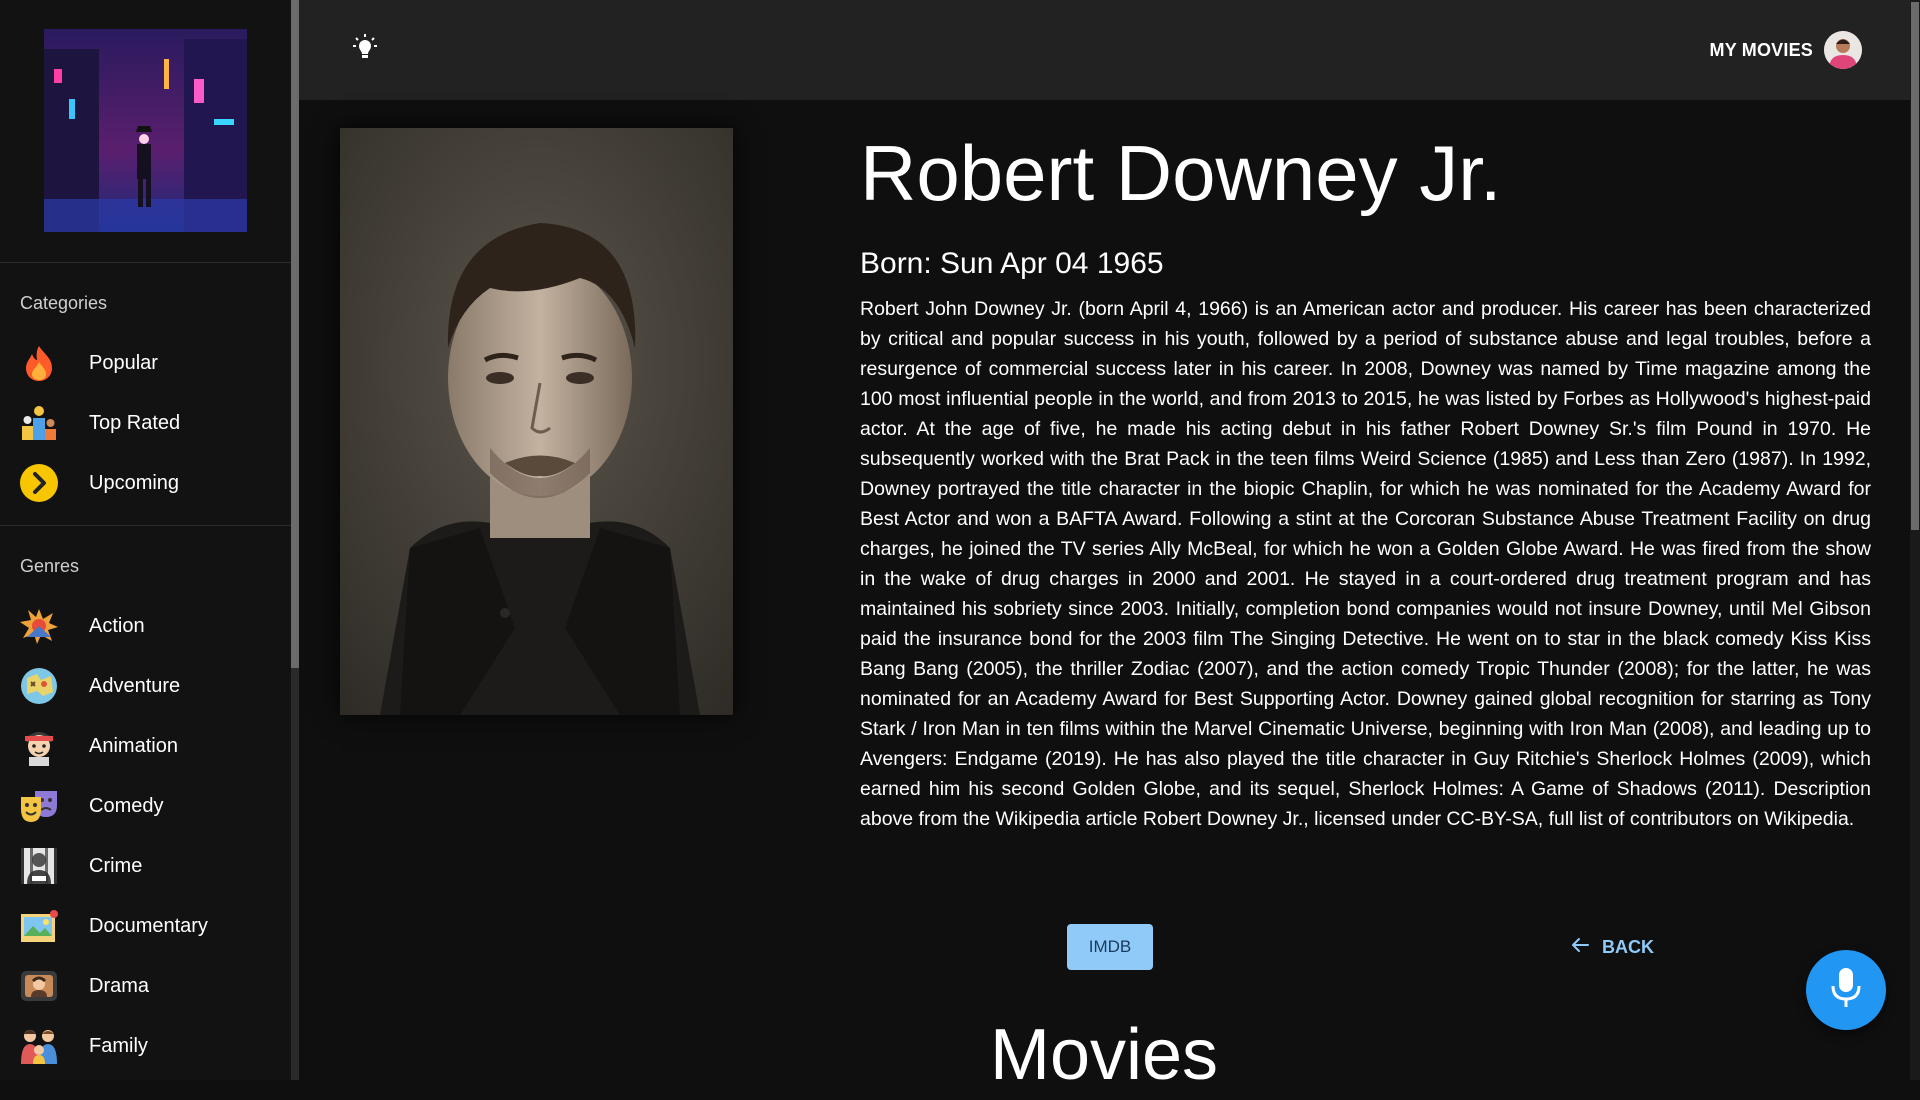  I want to click on sidebar-item-comedy: Comedy, so click(145, 806).